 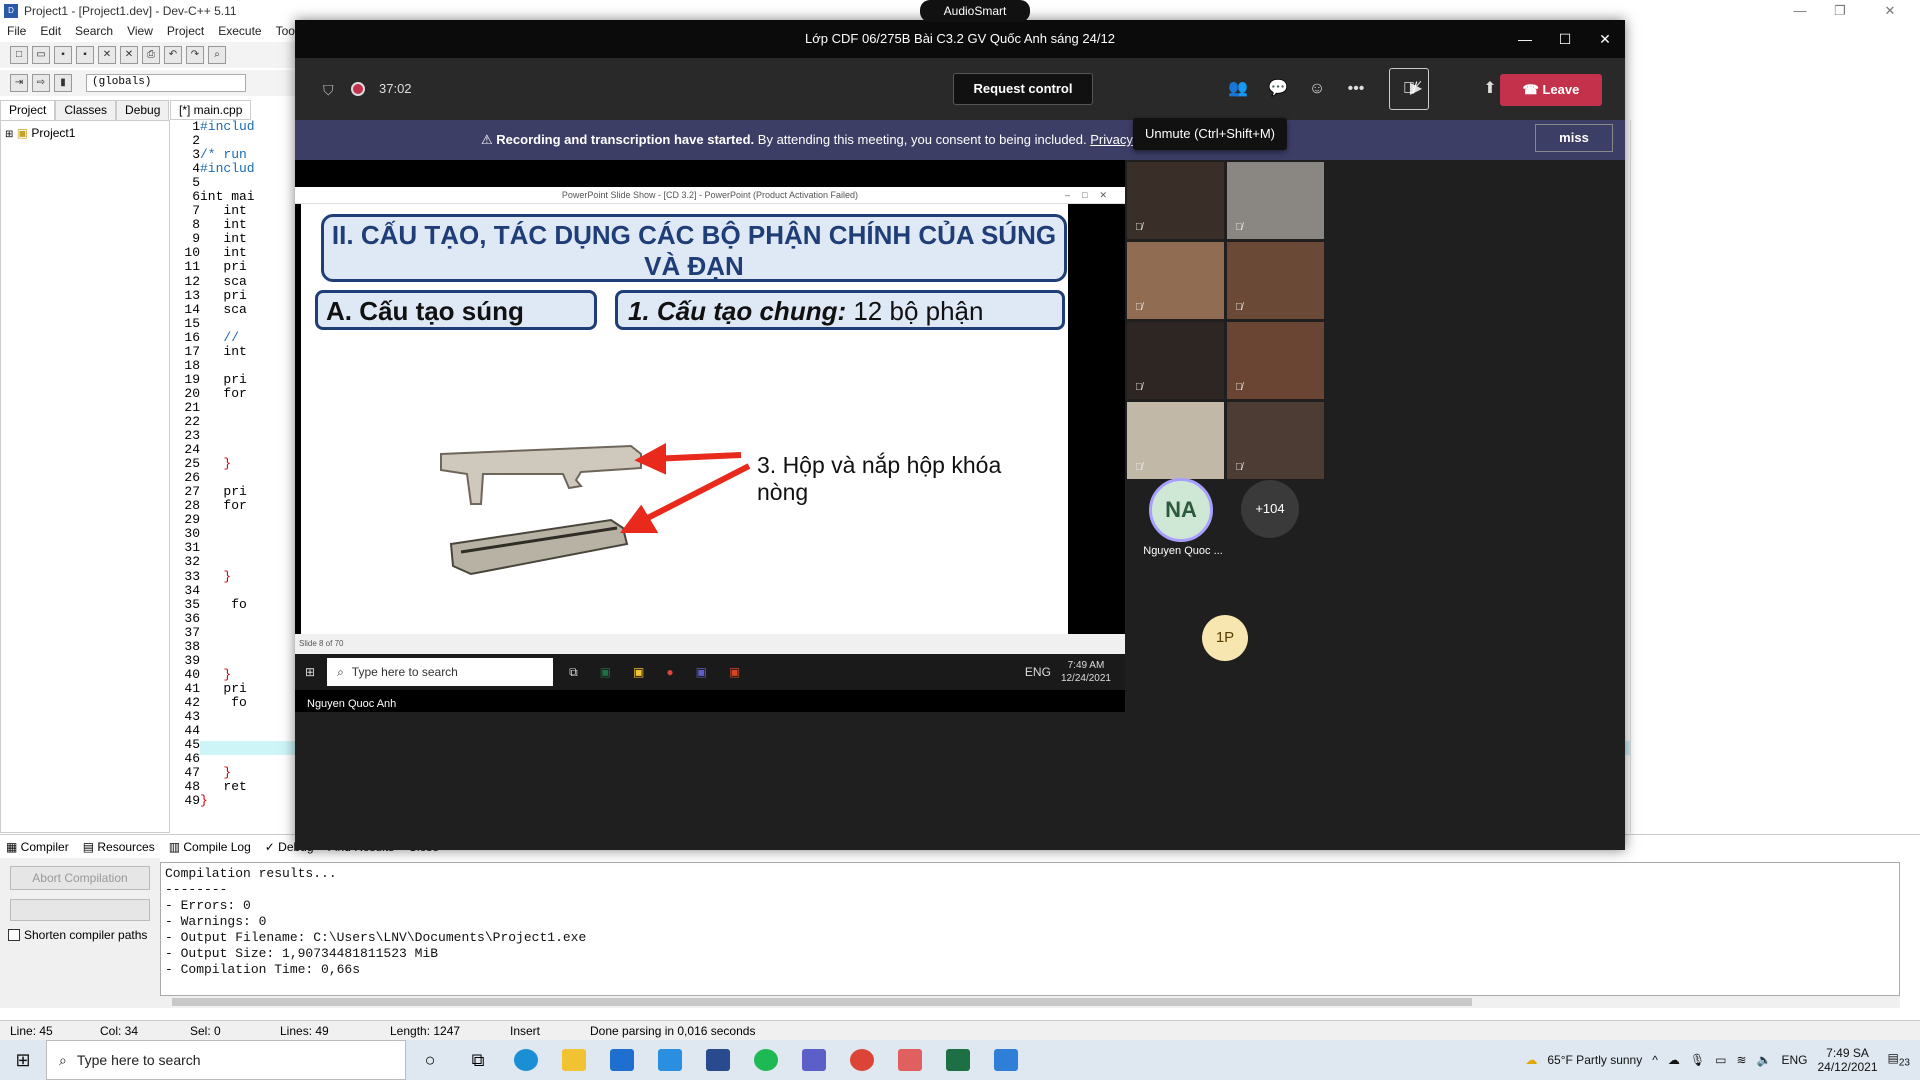 I want to click on mic-muted-button: 🎙̸, so click(x=1409, y=89).